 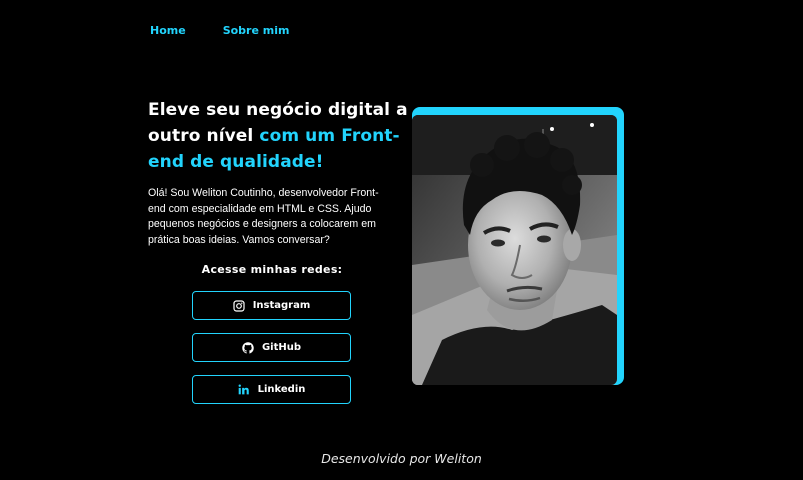 What do you see at coordinates (168, 30) in the screenshot?
I see `nav-home-link: Home` at bounding box center [168, 30].